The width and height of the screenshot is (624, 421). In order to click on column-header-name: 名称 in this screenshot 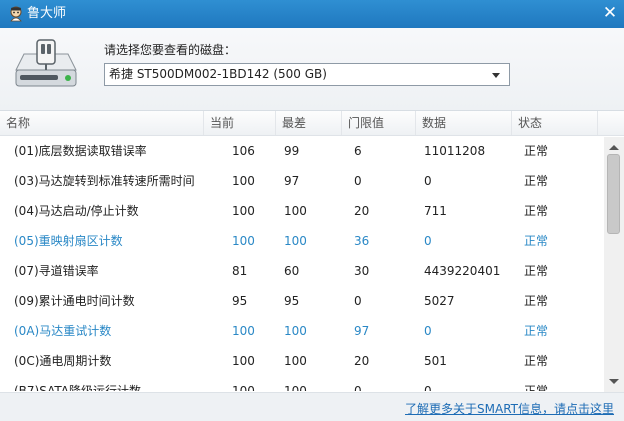, I will do `click(102, 123)`.